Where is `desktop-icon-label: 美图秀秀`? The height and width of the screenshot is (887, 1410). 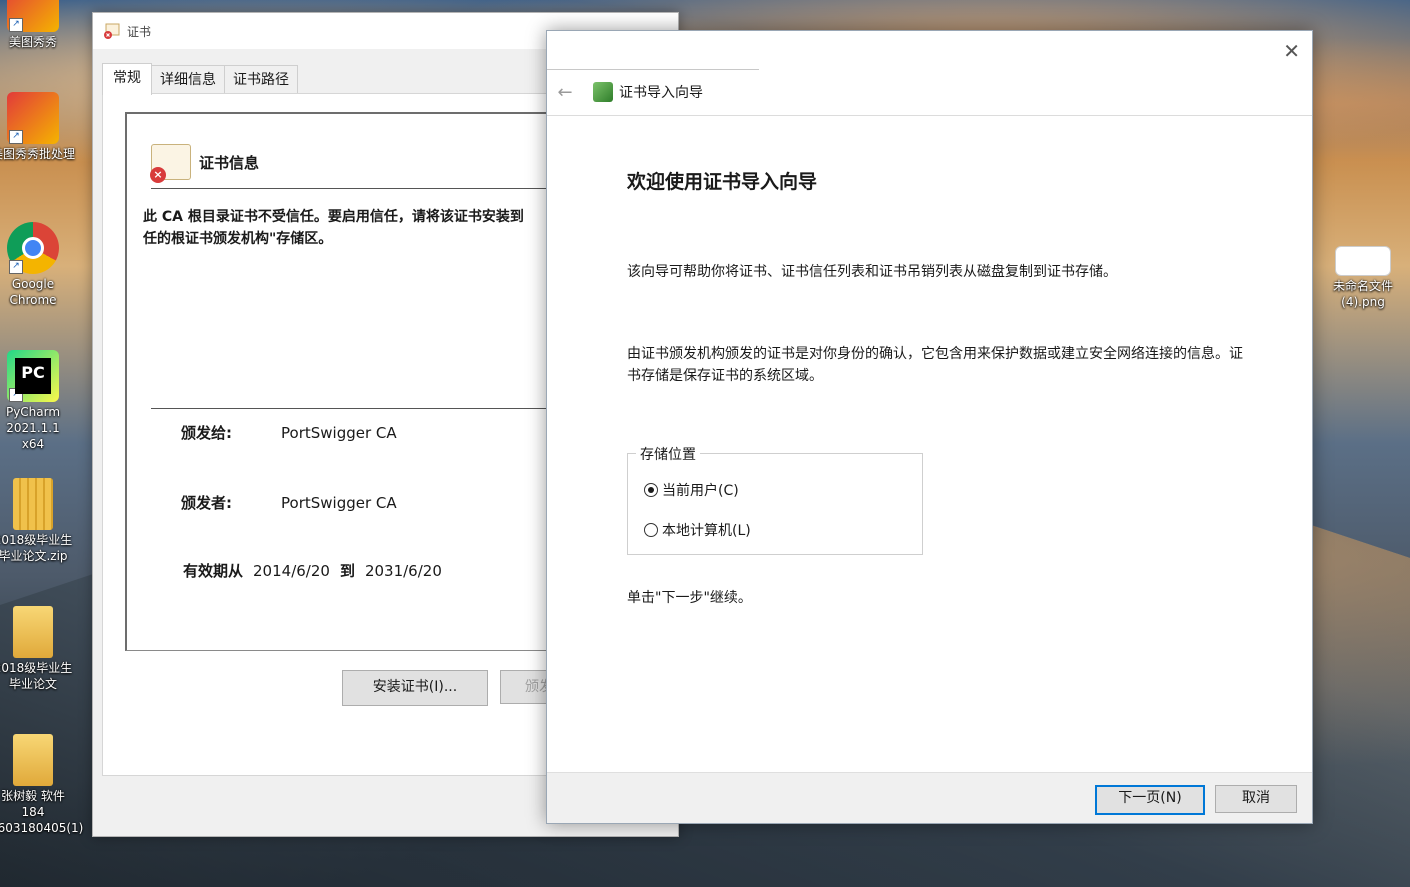 desktop-icon-label: 美图秀秀 is located at coordinates (32, 42).